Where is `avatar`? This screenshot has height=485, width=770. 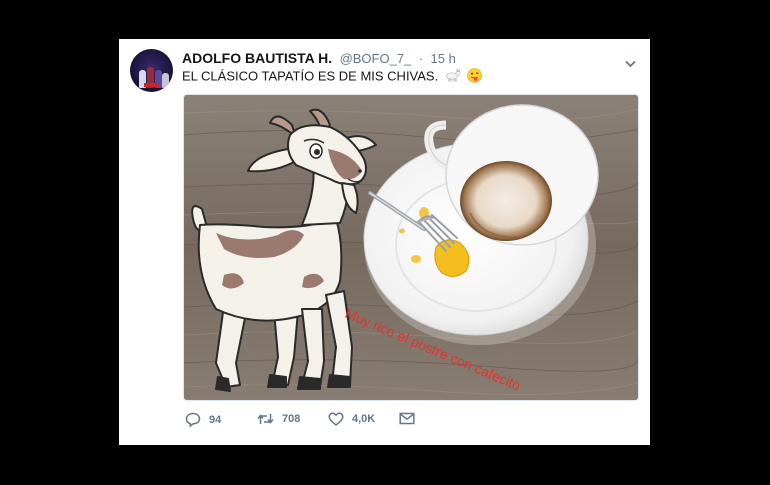 avatar is located at coordinates (151, 70).